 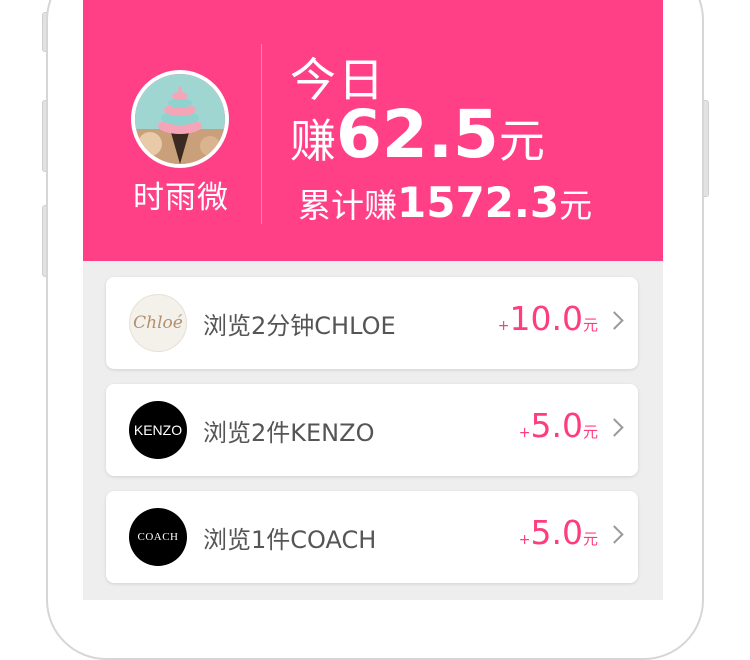 I want to click on today-prefix: 赚, so click(x=313, y=141).